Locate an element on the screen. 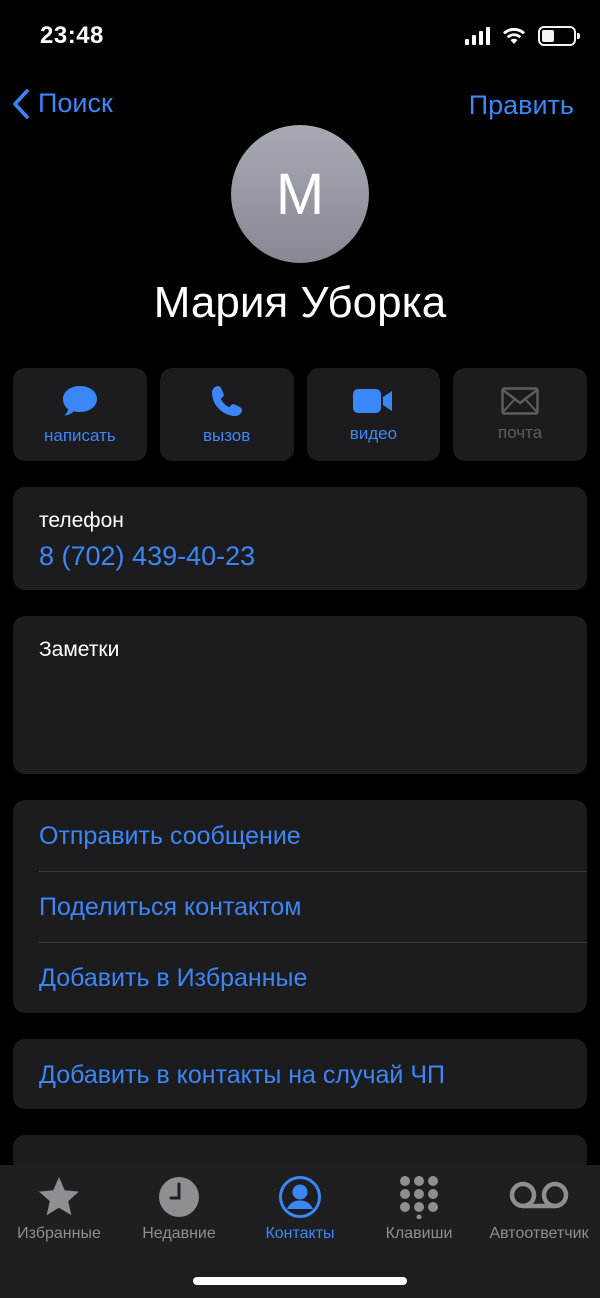 The width and height of the screenshot is (600, 1298). send-message-option: Отправить сообщение is located at coordinates (170, 836).